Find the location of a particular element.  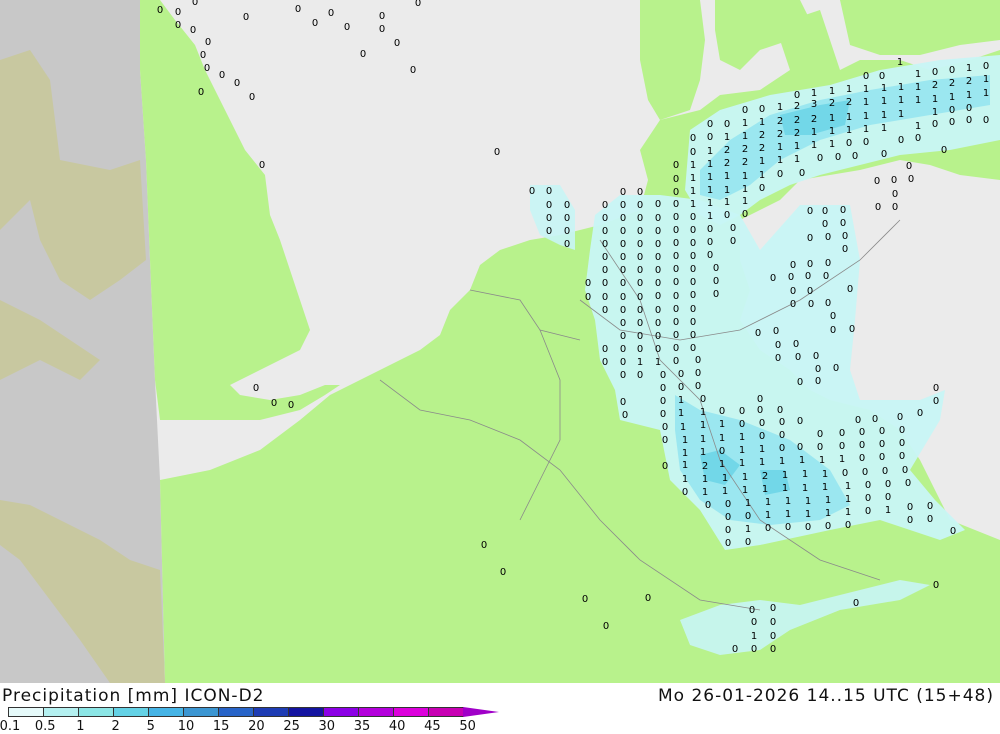

colorbar-tick-label: 10 is located at coordinates (186, 726).